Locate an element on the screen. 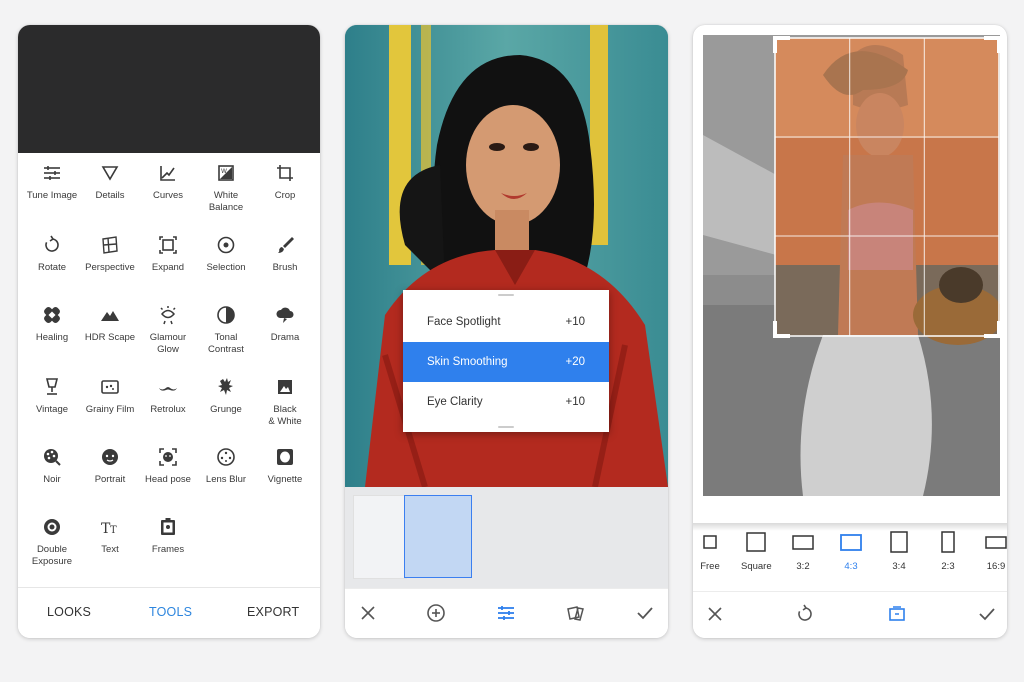  tool-curves: Curves is located at coordinates (168, 182).